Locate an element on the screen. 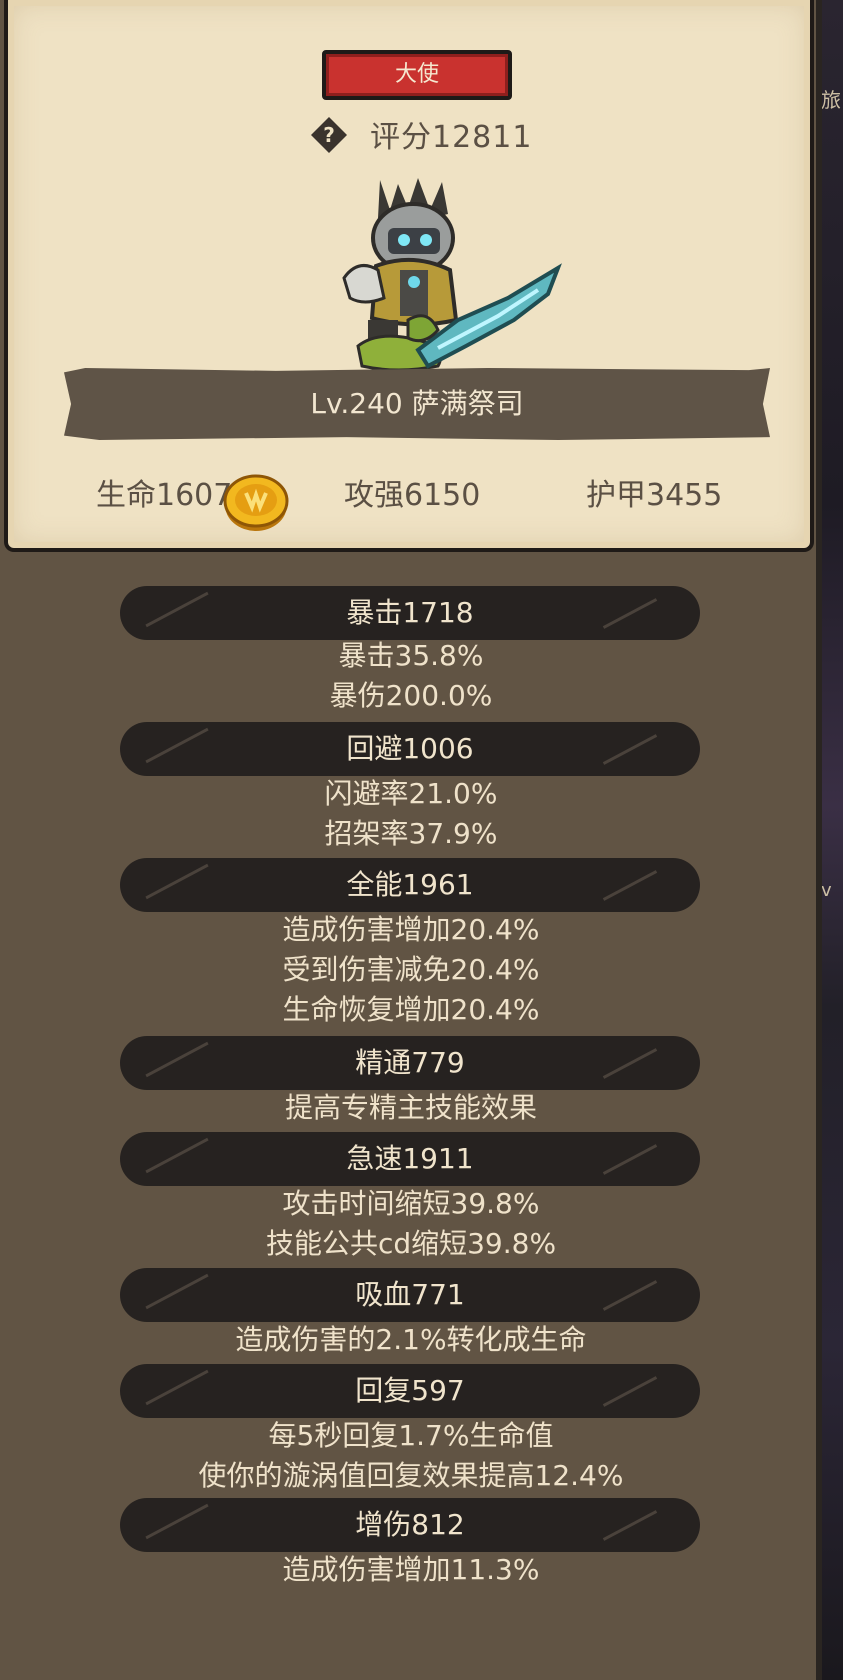 The image size is (843, 1680). attr-line: 每5秒回复1.7%生命值 is located at coordinates (411, 1435).